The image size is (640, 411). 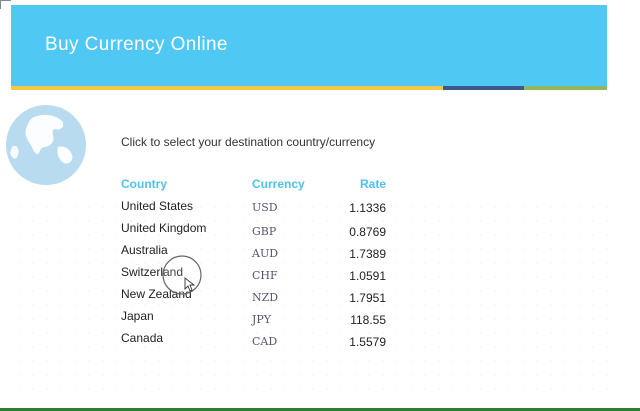 What do you see at coordinates (265, 275) in the screenshot?
I see `currency-code-cell: CHF` at bounding box center [265, 275].